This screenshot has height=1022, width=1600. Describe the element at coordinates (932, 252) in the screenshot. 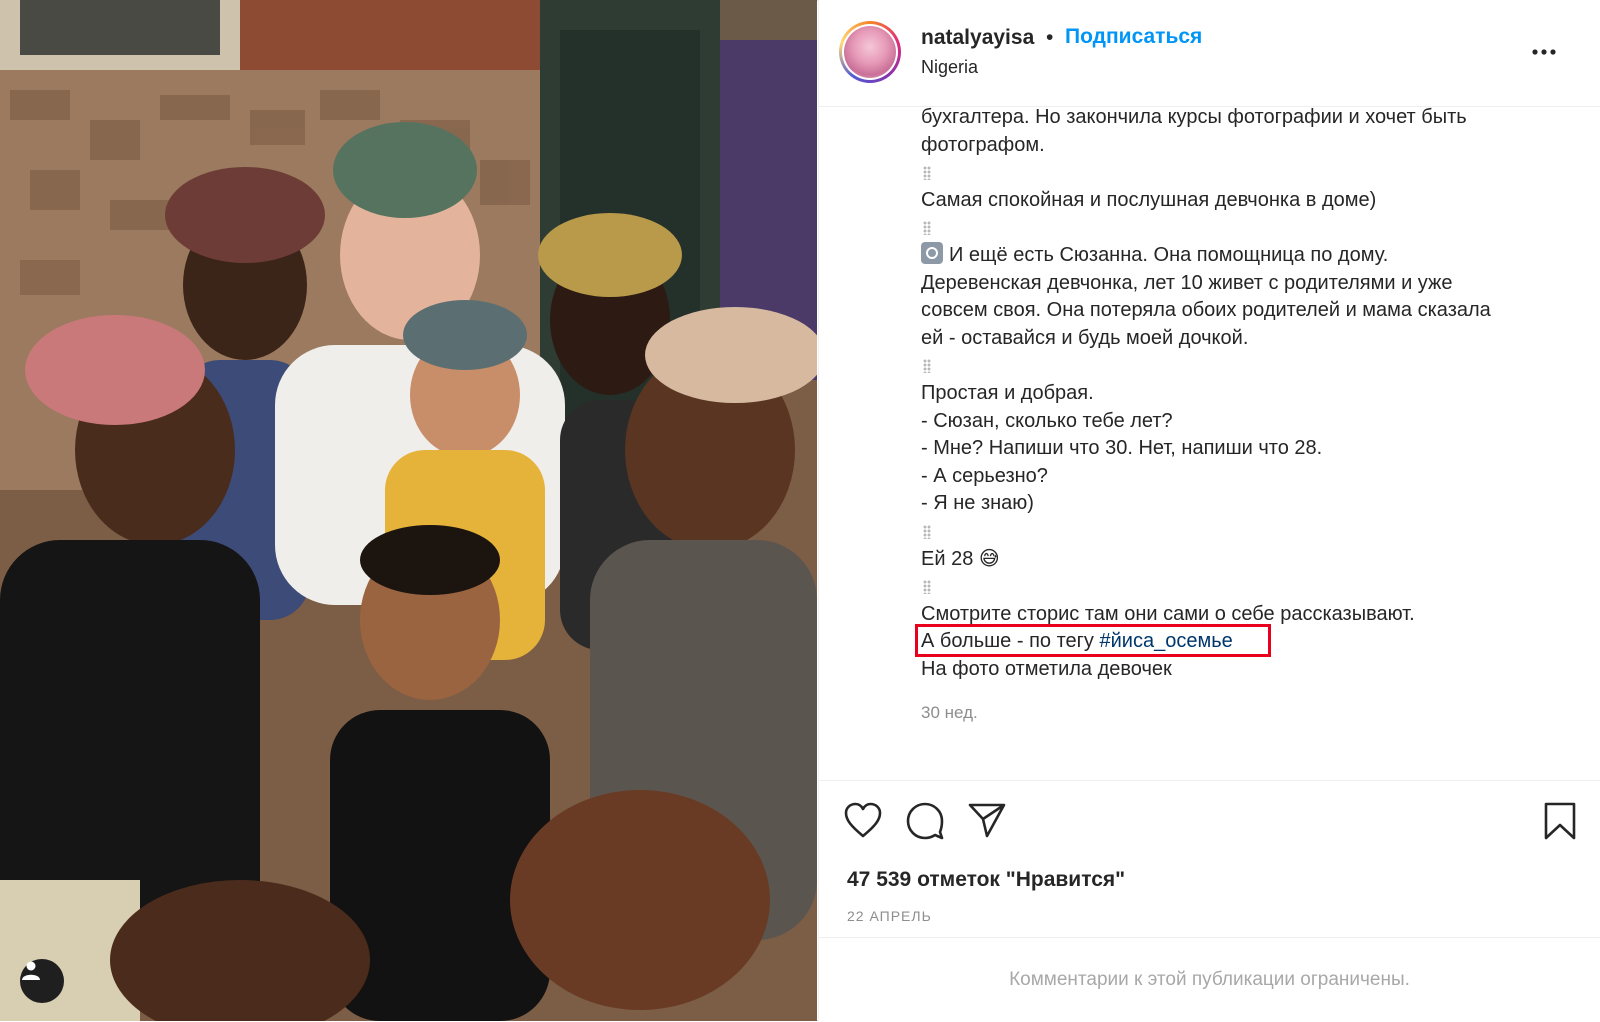

I see `record-button-emoji-icon` at that location.